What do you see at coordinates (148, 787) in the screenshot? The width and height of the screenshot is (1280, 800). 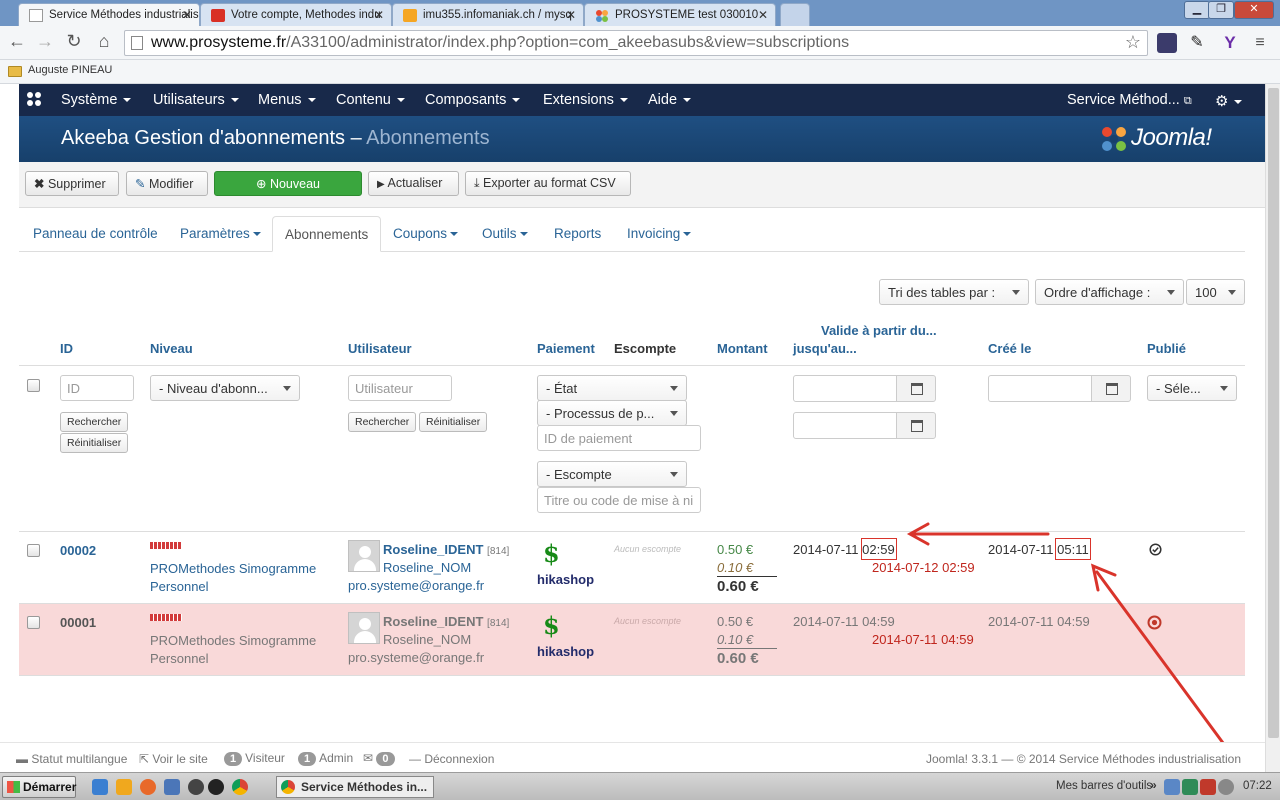 I see `firefox-icon` at bounding box center [148, 787].